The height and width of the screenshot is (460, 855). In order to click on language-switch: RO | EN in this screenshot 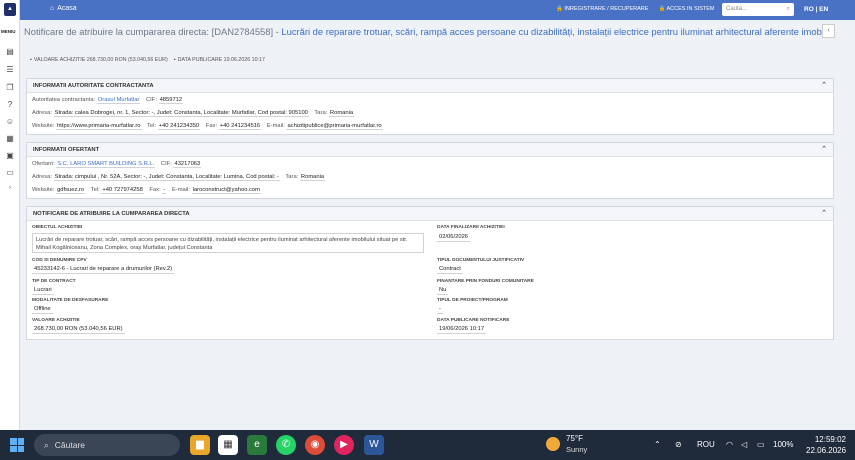, I will do `click(816, 9)`.